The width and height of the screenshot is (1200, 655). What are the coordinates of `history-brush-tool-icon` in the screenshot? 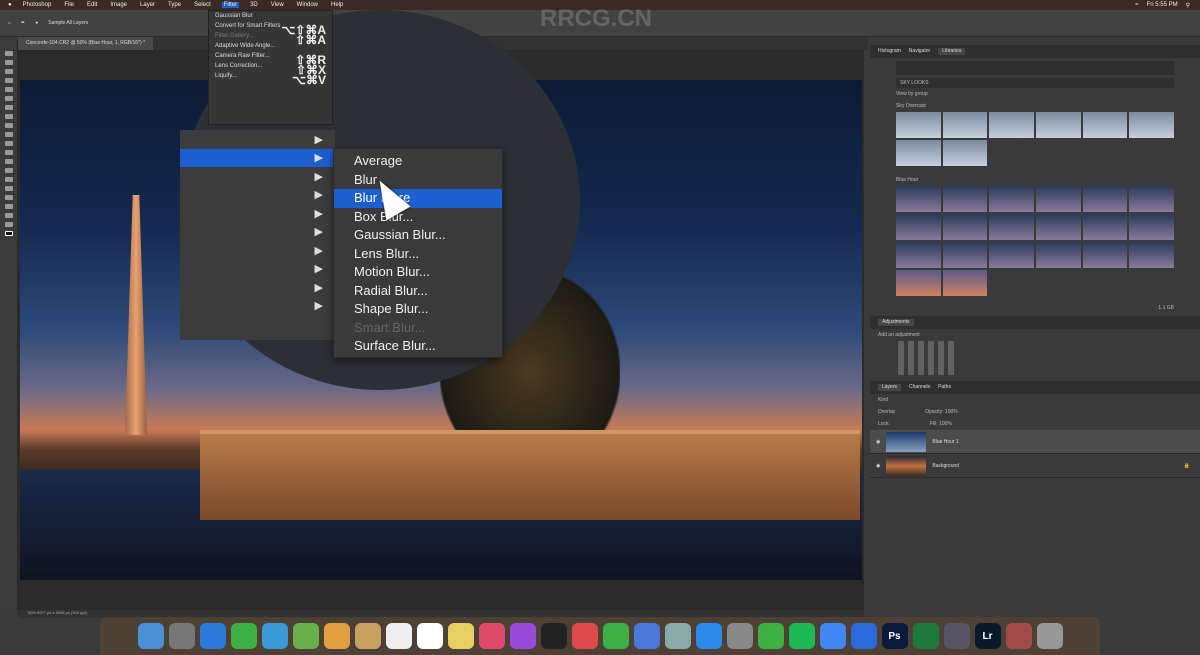 It's located at (8, 134).